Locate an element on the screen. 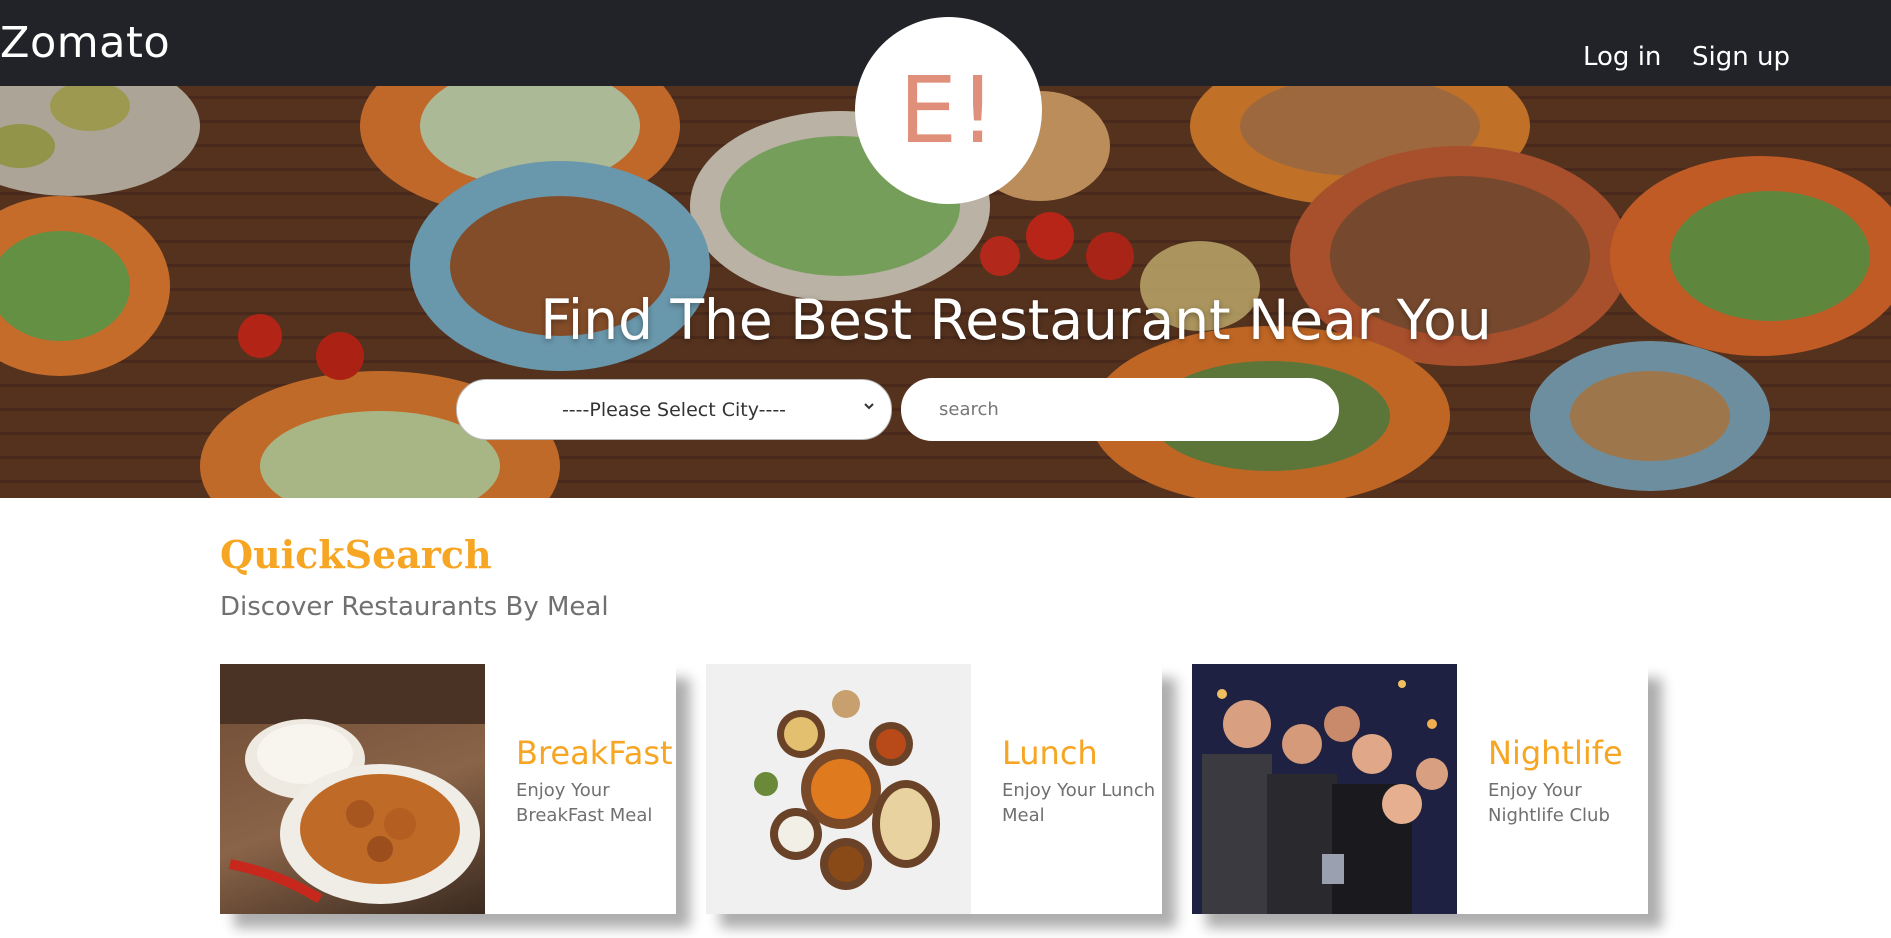 The height and width of the screenshot is (938, 1891). card-description: Enjoy Your Nightlife Club is located at coordinates (1549, 803).